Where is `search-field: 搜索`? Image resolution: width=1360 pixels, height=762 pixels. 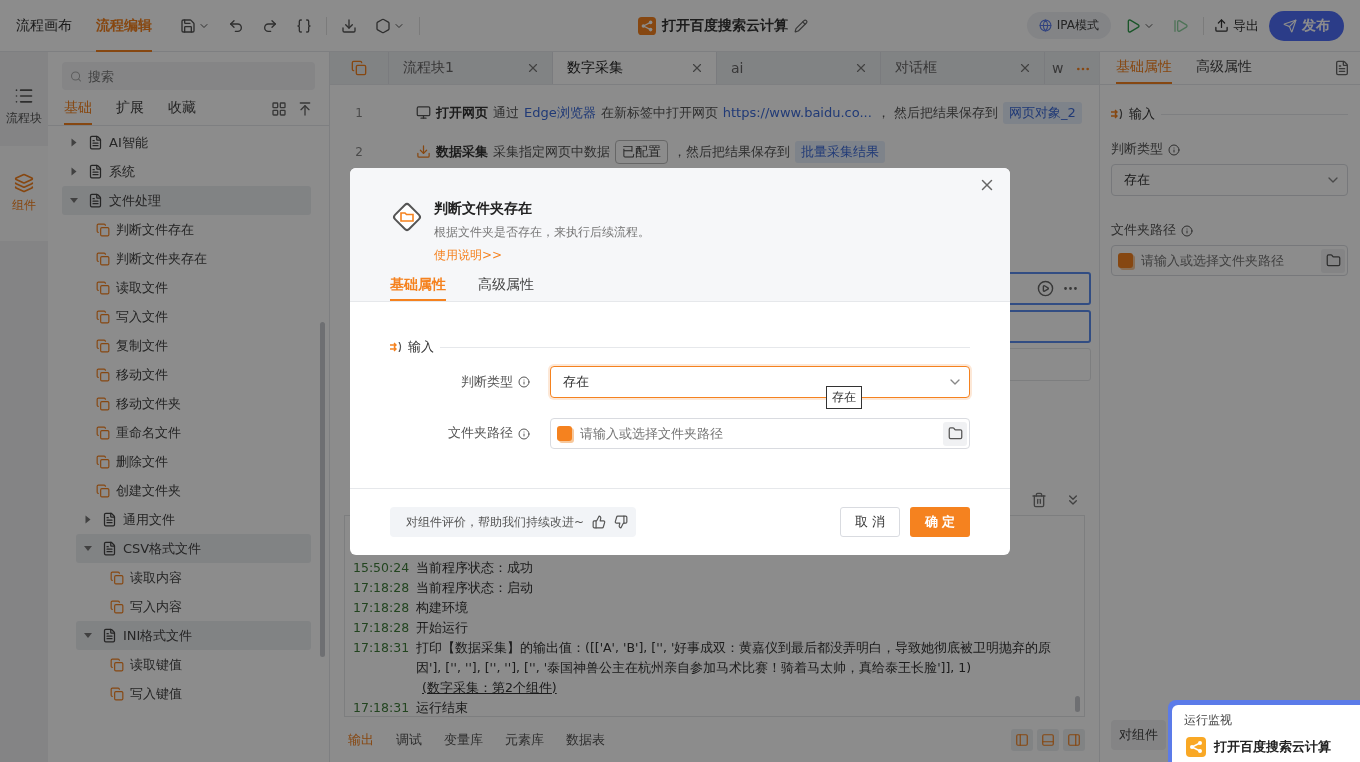 search-field: 搜索 is located at coordinates (188, 76).